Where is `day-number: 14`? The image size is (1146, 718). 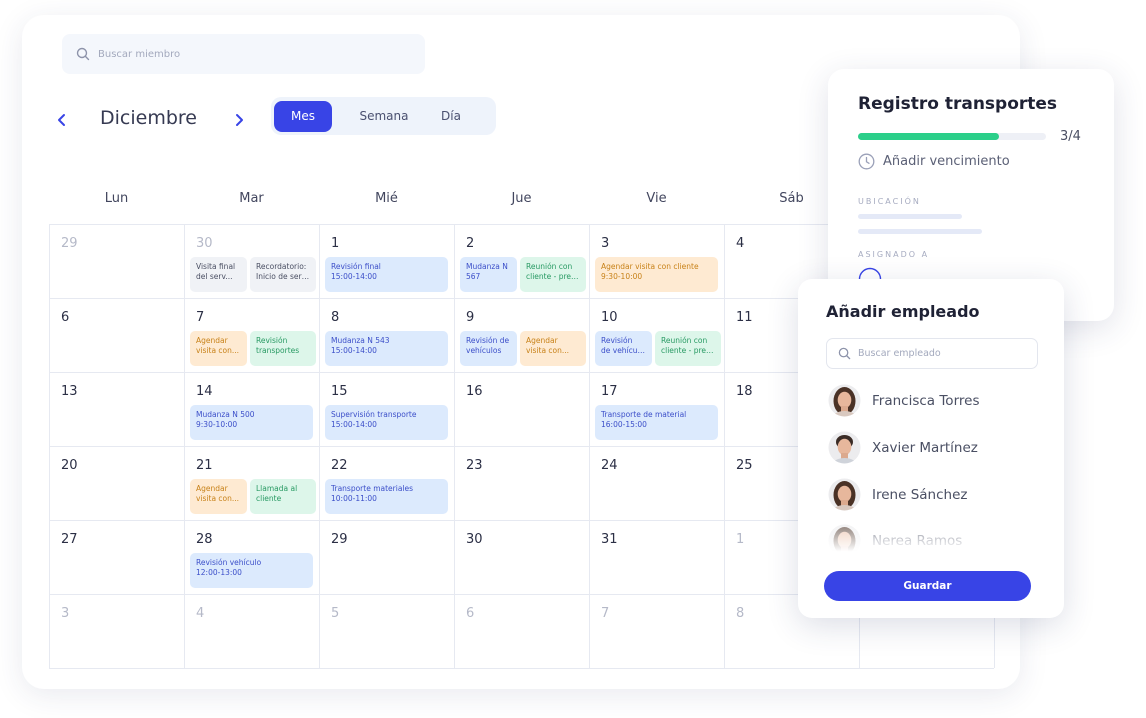
day-number: 14 is located at coordinates (204, 391).